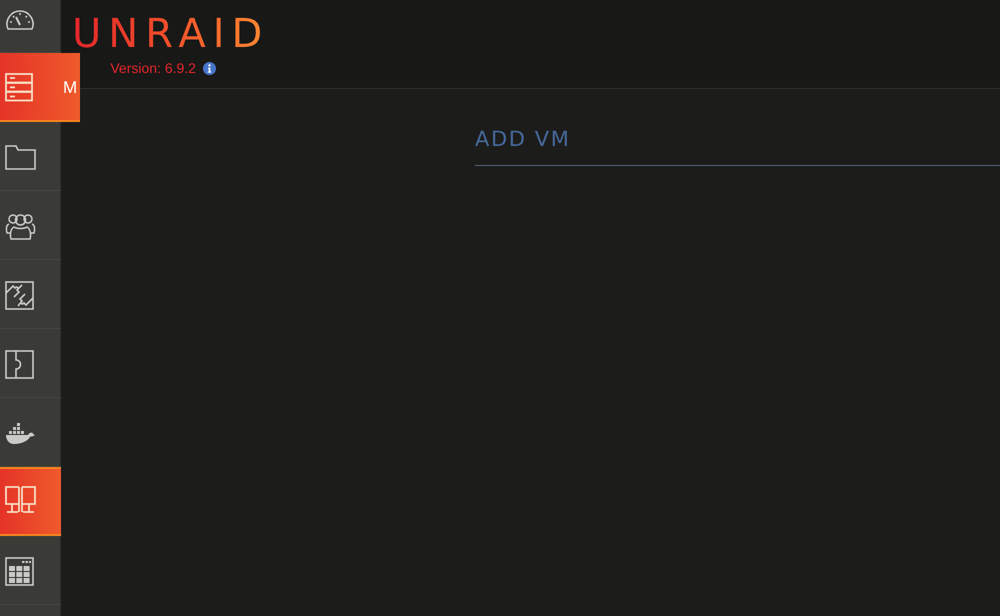  I want to click on sidebar-item, so click(30, 501).